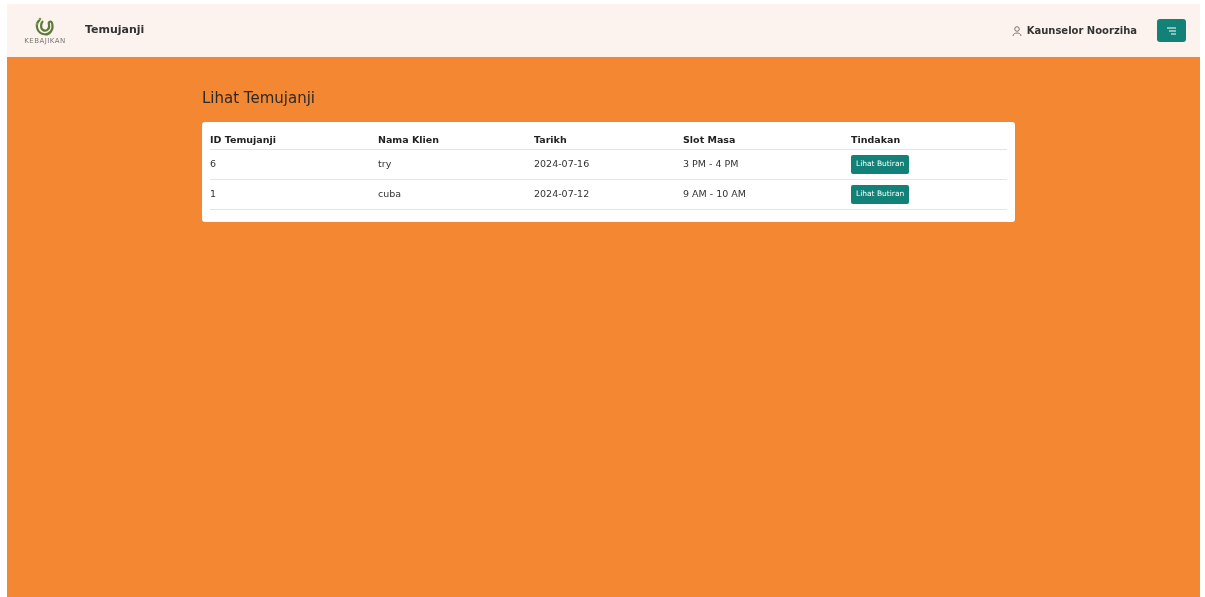 The width and height of the screenshot is (1205, 597). I want to click on table-cell: 9 AM - 10 AM, so click(715, 193).